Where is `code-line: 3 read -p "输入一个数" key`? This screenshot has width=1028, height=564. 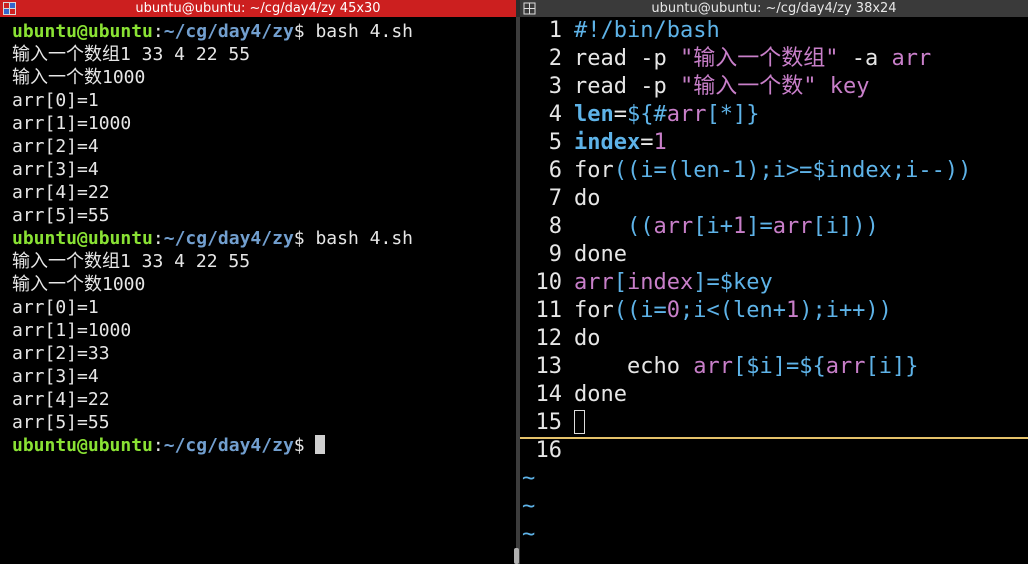 code-line: 3 read -p "输入一个数" key is located at coordinates (774, 87).